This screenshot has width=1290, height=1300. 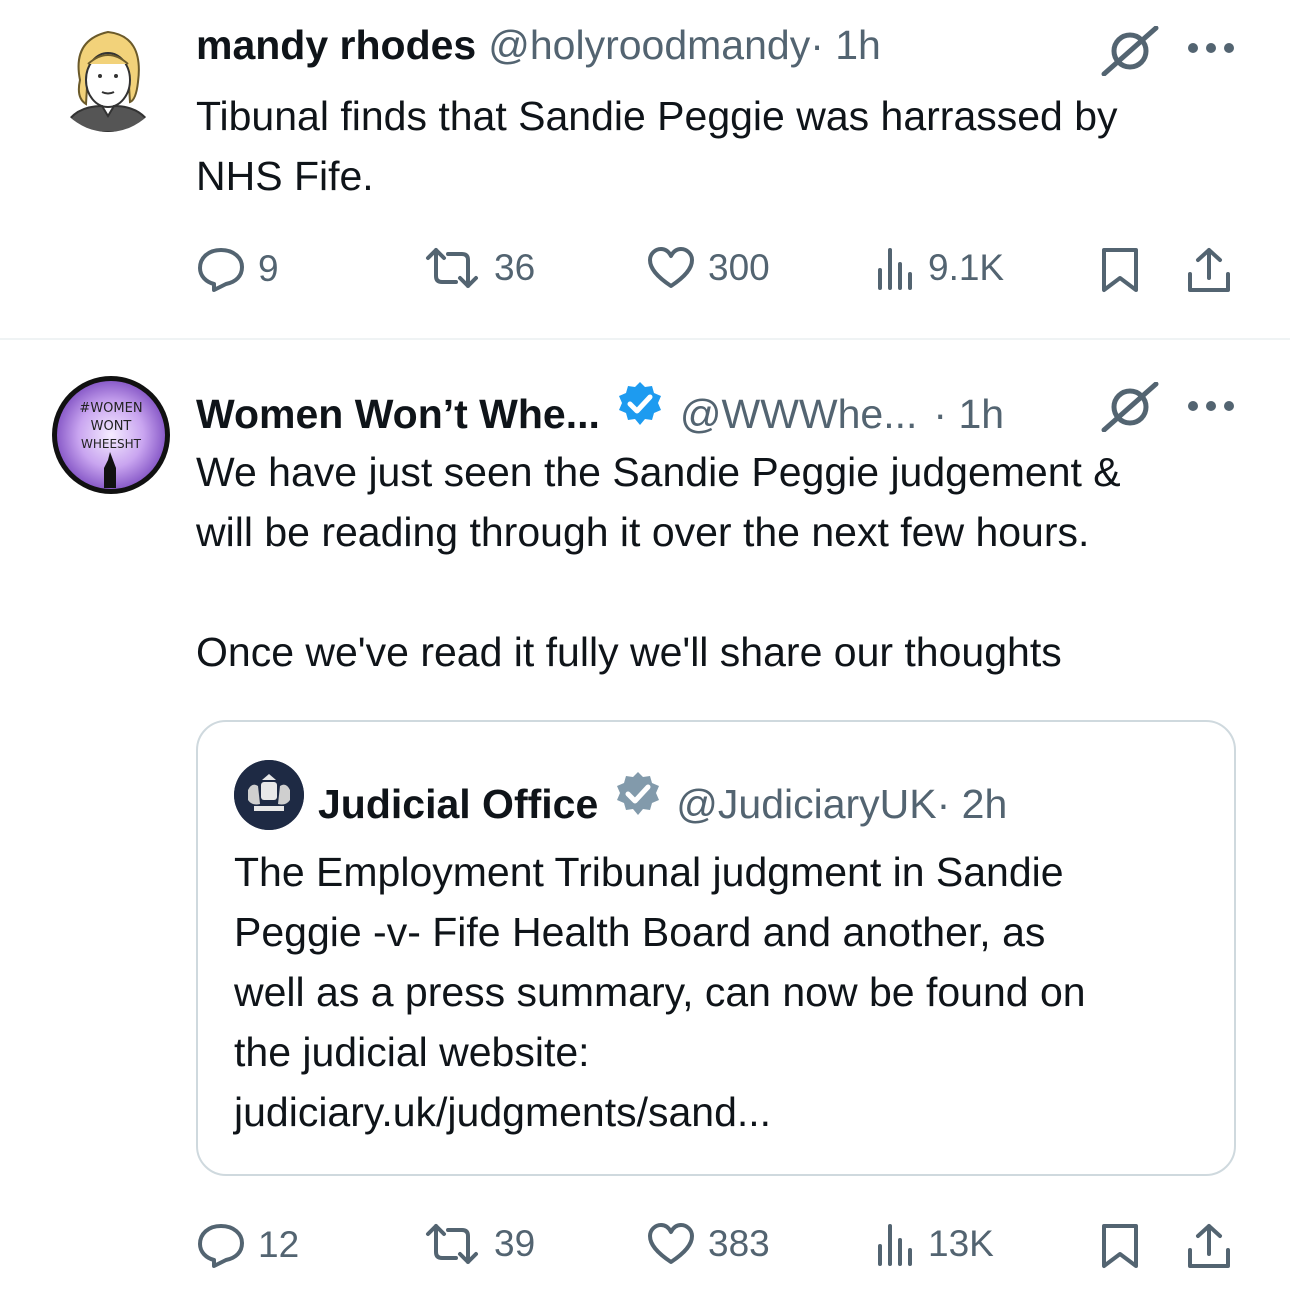 I want to click on repost-button: 36, so click(x=478, y=268).